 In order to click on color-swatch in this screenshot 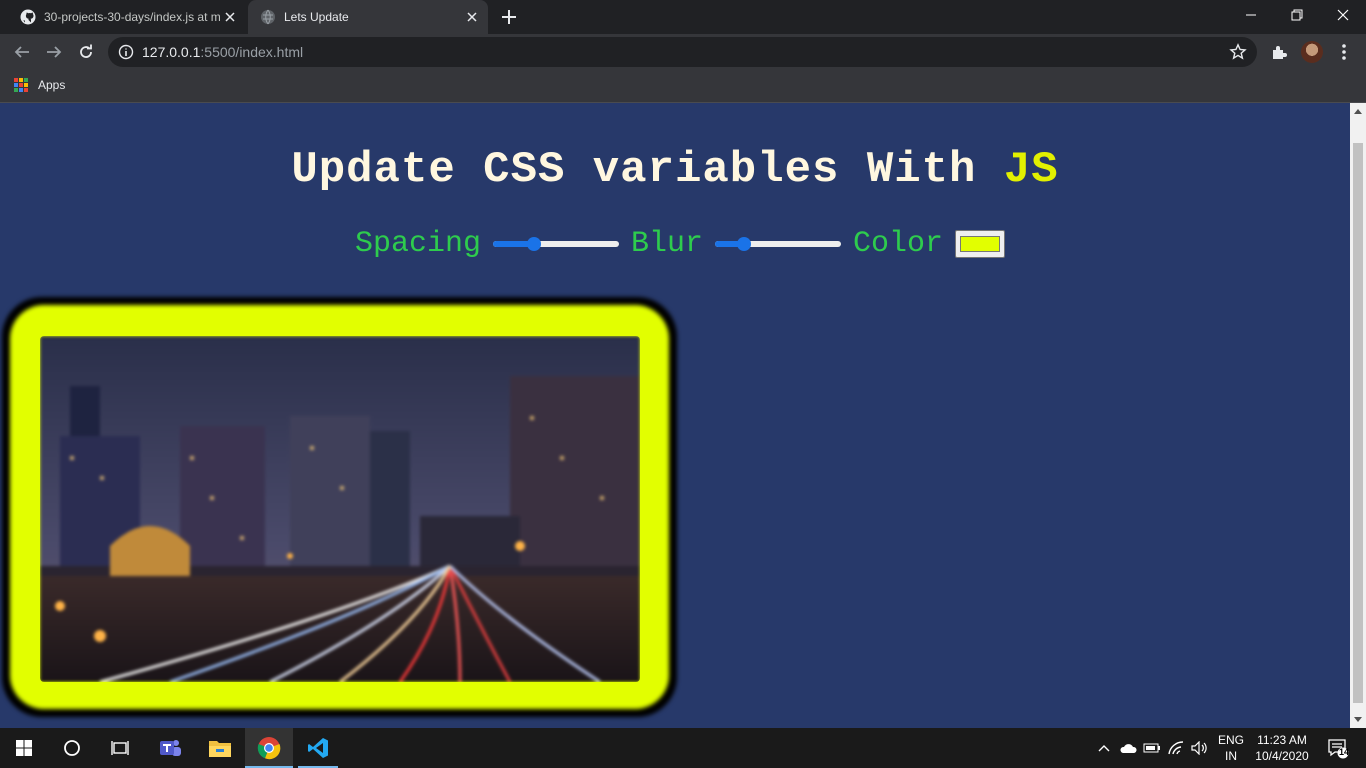, I will do `click(980, 244)`.